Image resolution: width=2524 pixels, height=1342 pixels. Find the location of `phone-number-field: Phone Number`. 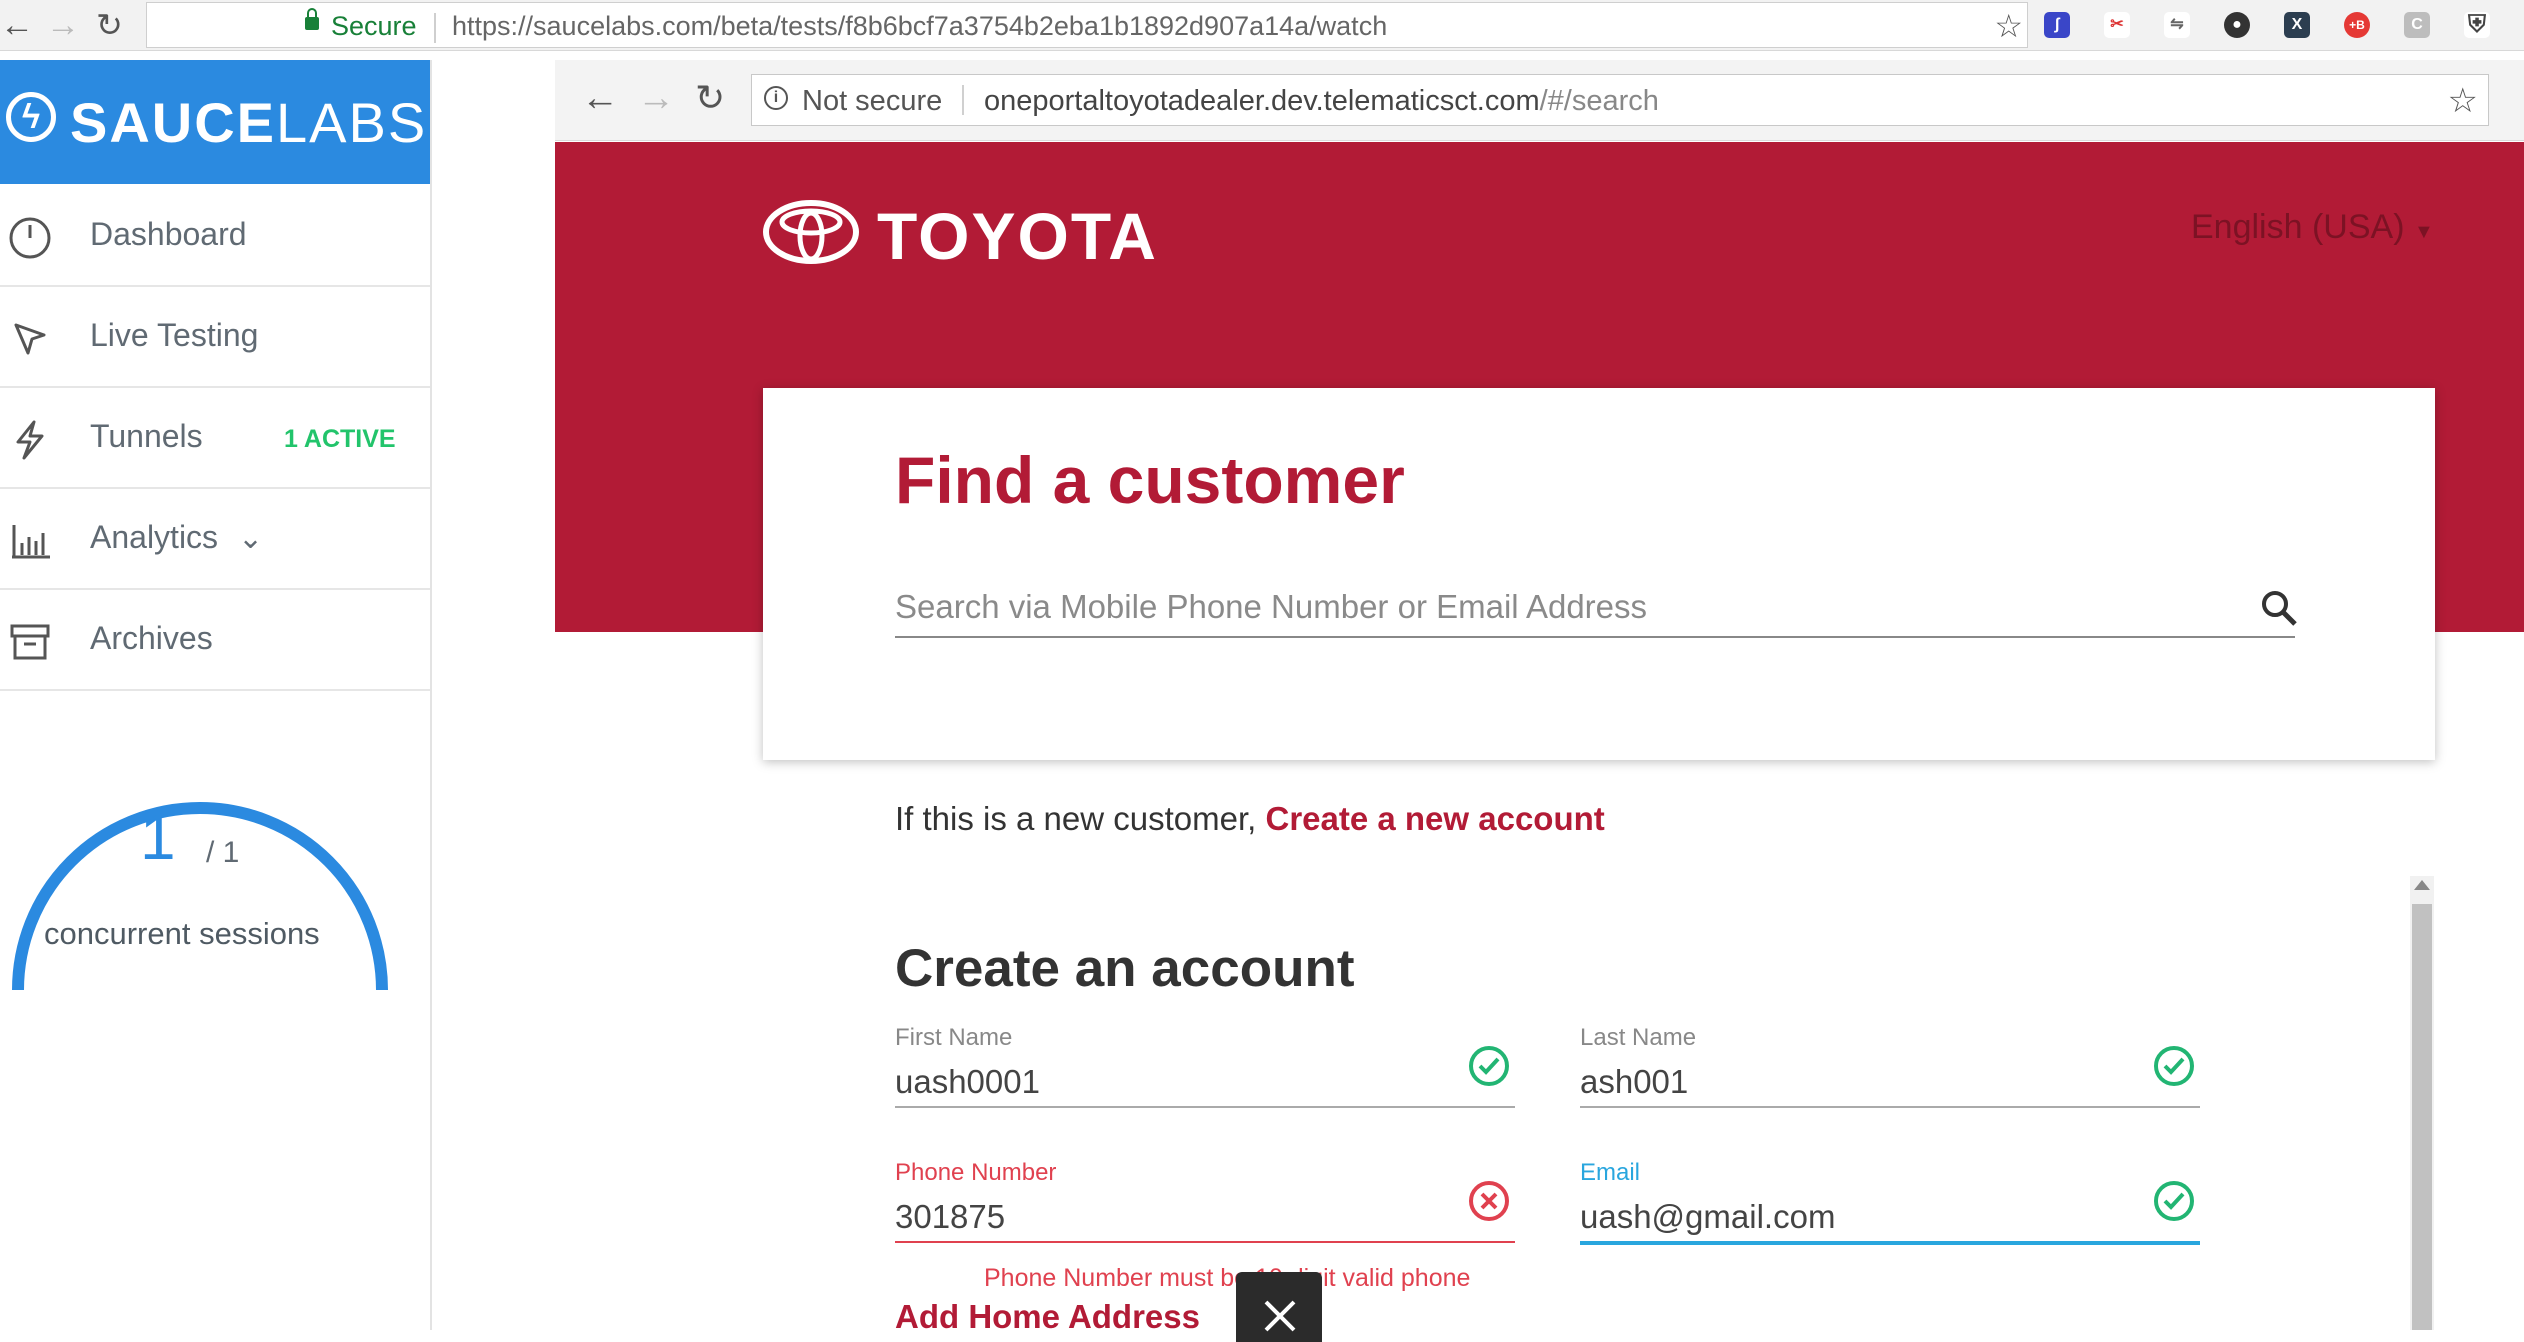

phone-number-field: Phone Number is located at coordinates (1205, 1209).